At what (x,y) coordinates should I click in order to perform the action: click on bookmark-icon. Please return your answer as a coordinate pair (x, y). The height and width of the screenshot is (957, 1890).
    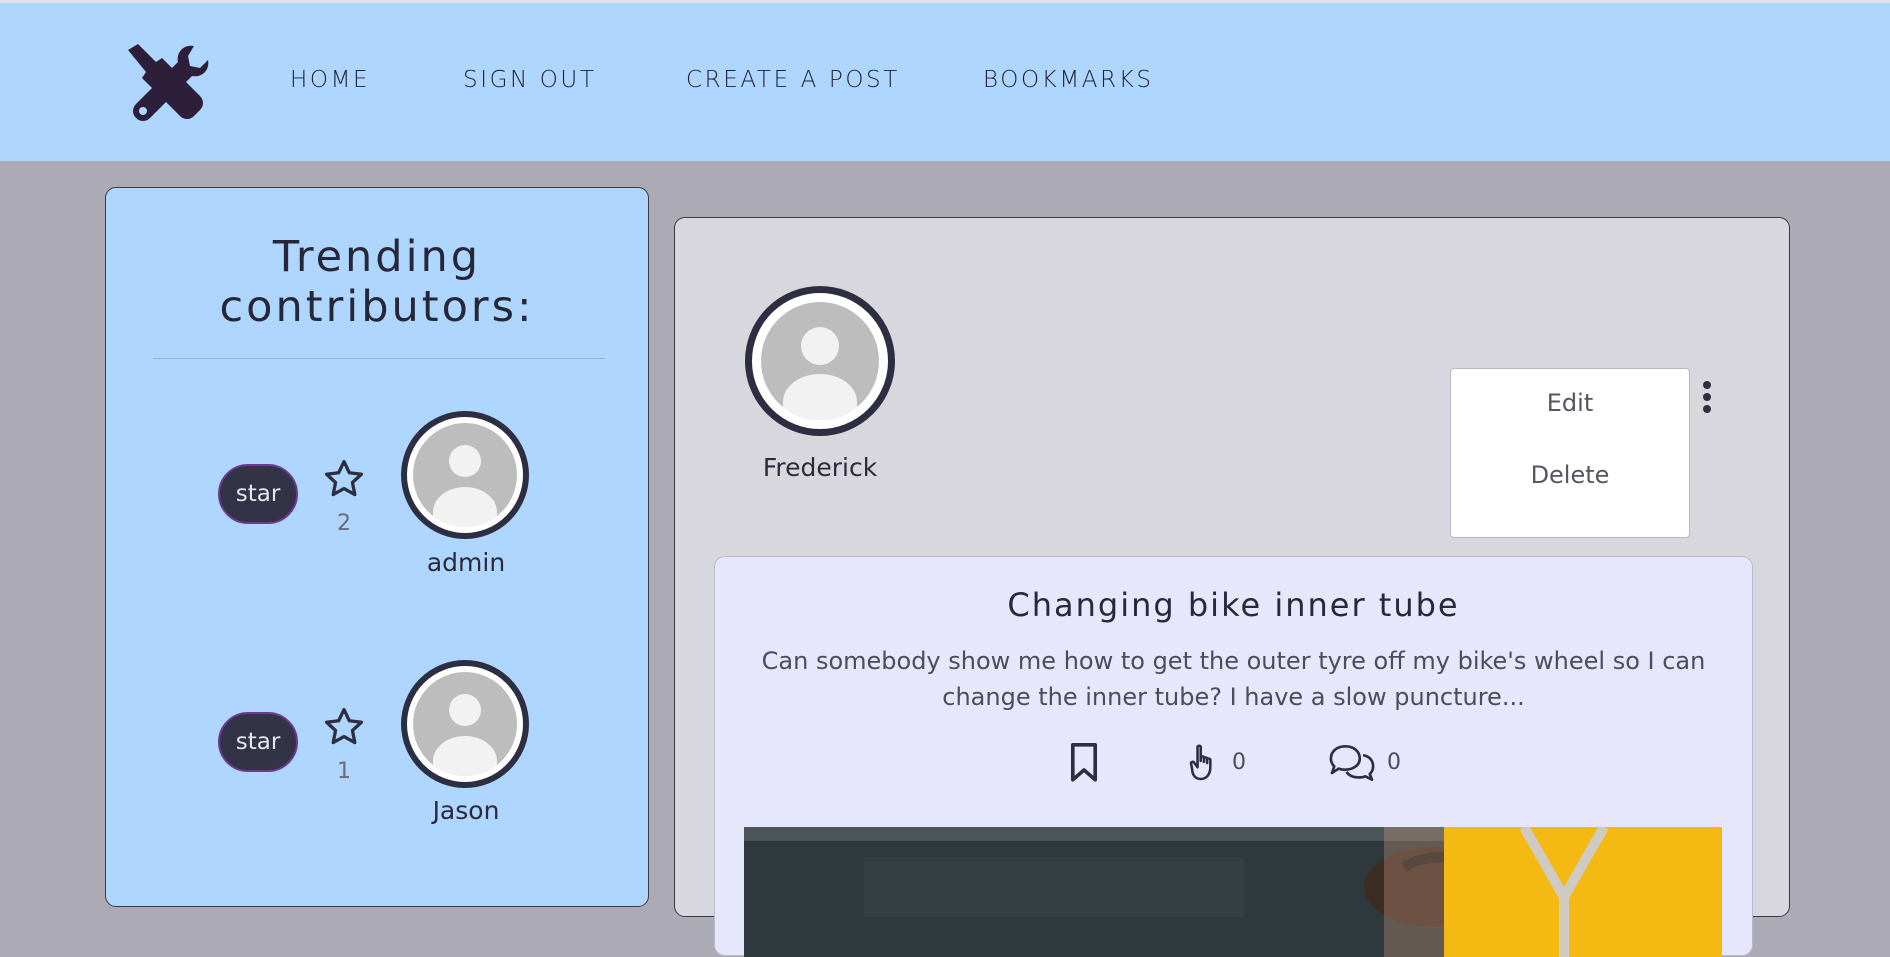
    Looking at the image, I should click on (1084, 763).